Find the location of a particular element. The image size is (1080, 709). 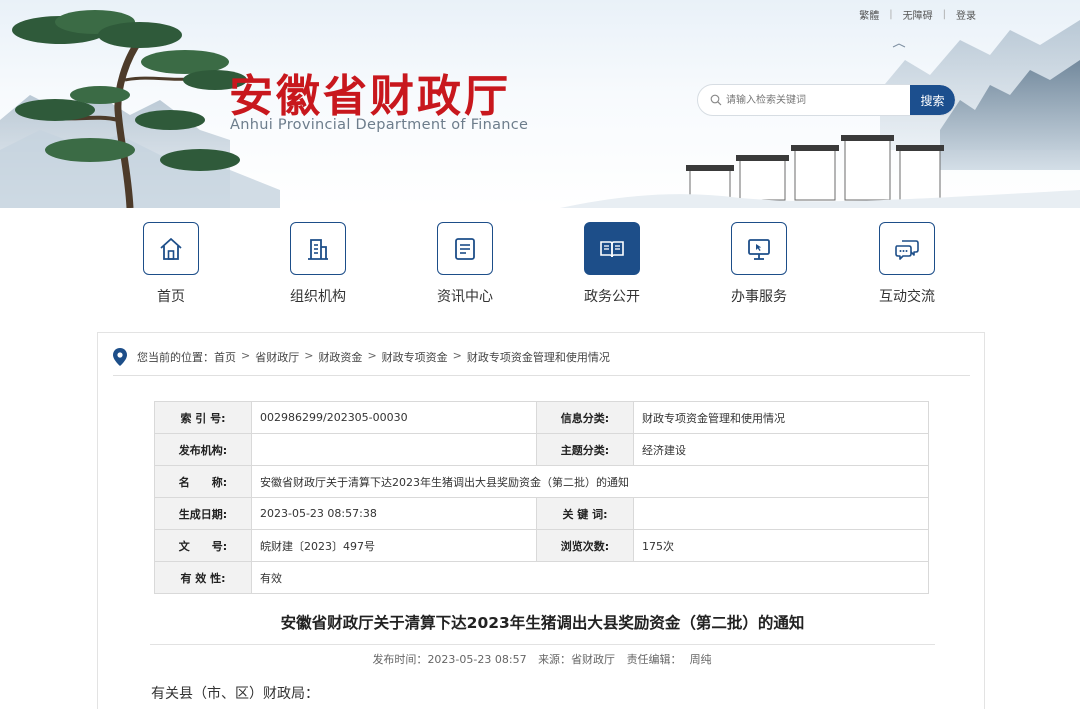

info-category-value: 财政专项资金管理和使用情况 is located at coordinates (781, 417).